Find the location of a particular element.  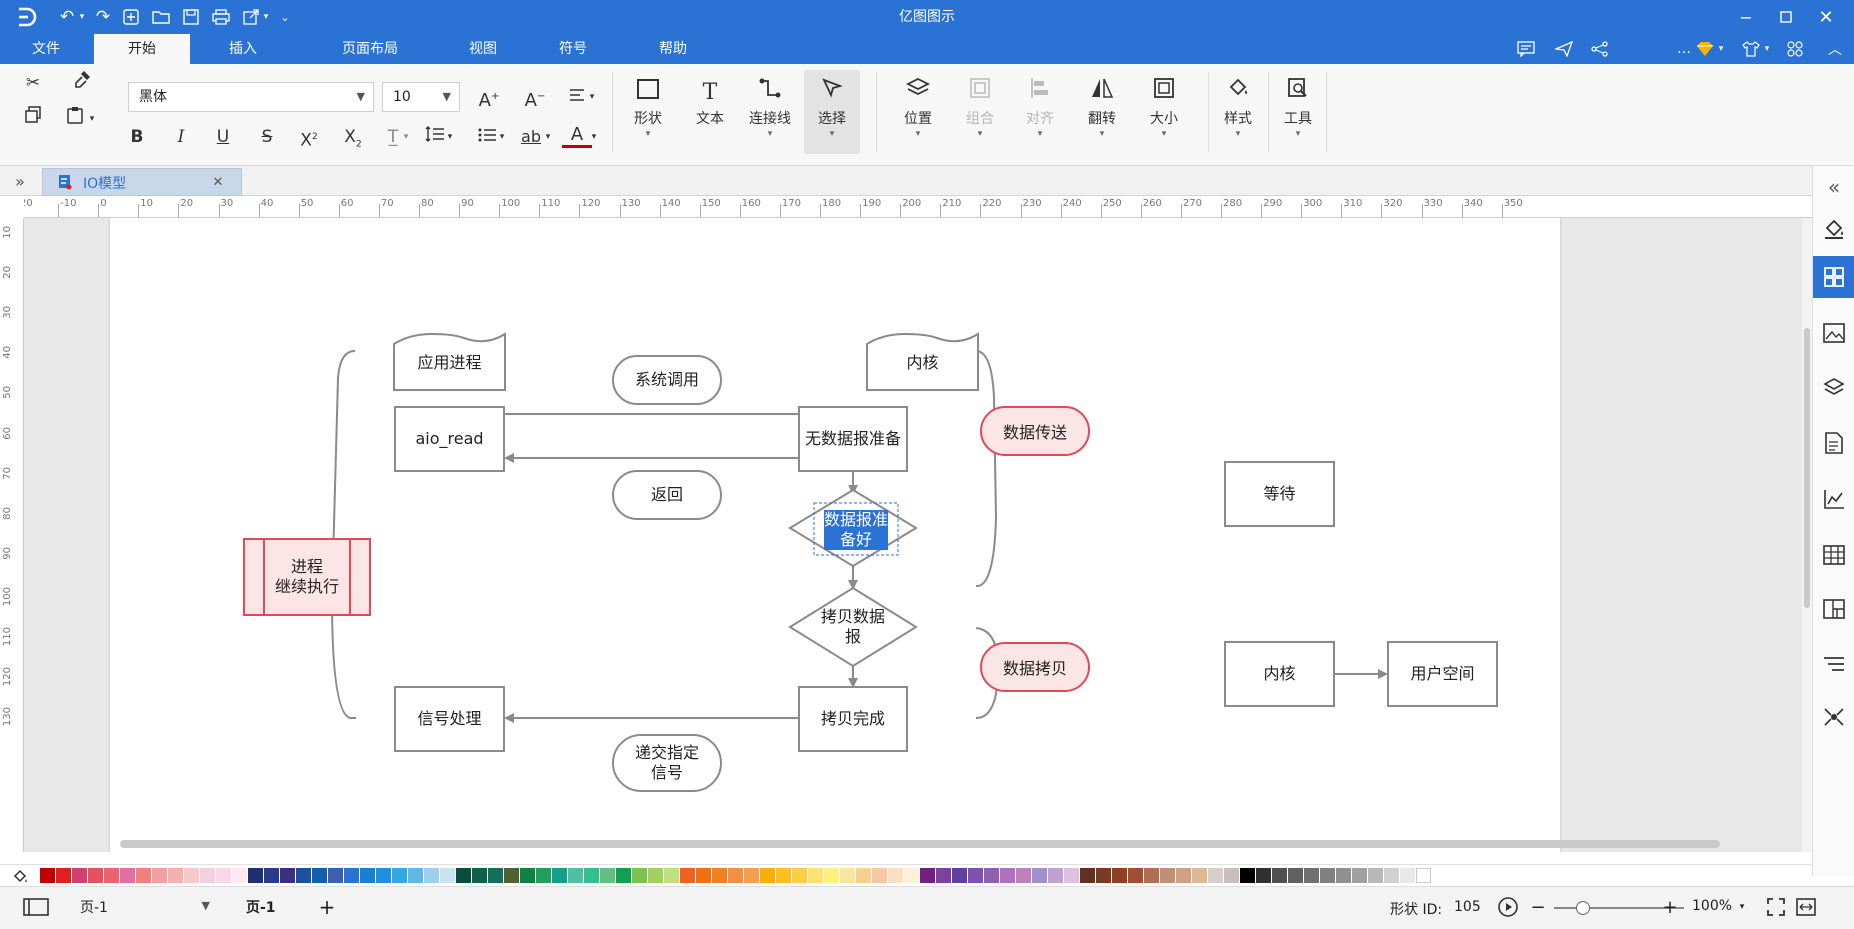

vertical-scrollbar-thumb is located at coordinates (1807, 468).